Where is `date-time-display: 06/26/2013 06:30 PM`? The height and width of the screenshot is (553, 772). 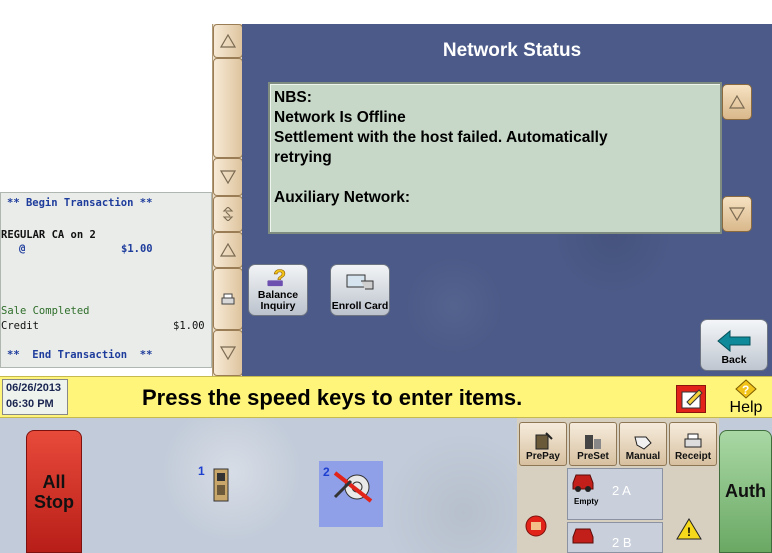
date-time-display: 06/26/2013 06:30 PM is located at coordinates (35, 397).